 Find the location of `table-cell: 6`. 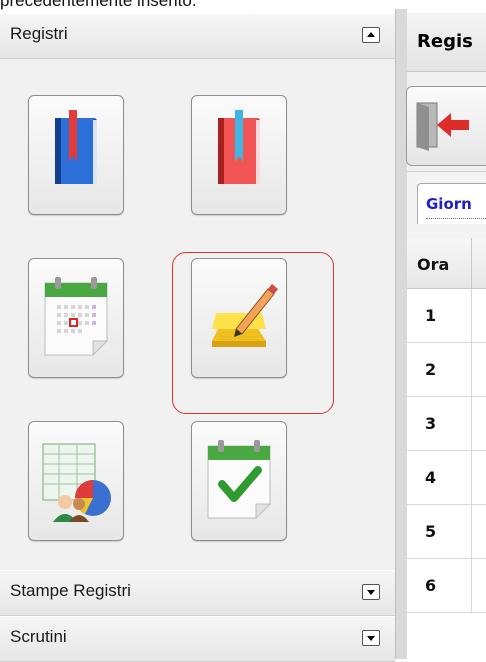

table-cell: 6 is located at coordinates (439, 585).